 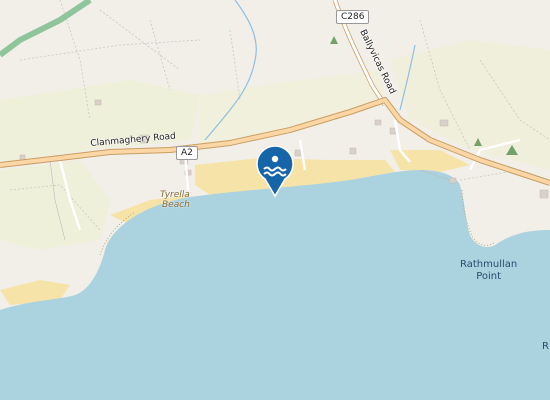 What do you see at coordinates (187, 153) in the screenshot?
I see `road-ref-a2: A2` at bounding box center [187, 153].